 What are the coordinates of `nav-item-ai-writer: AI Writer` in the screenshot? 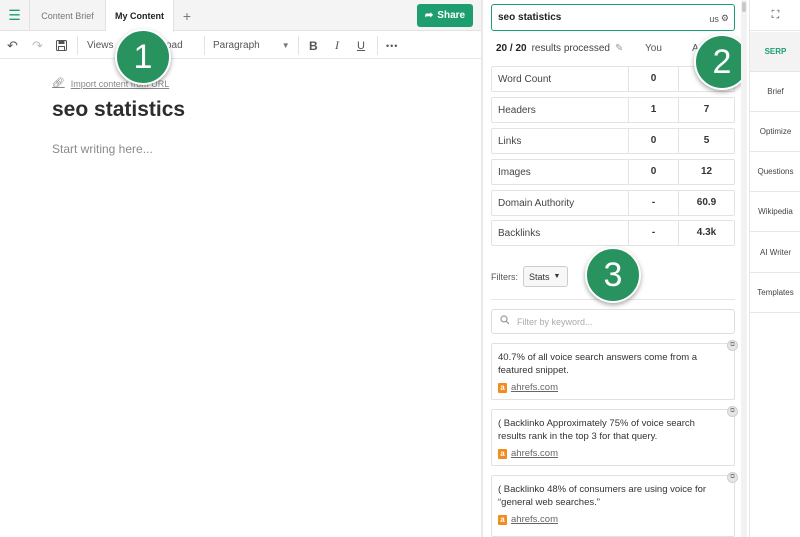 It's located at (775, 253).